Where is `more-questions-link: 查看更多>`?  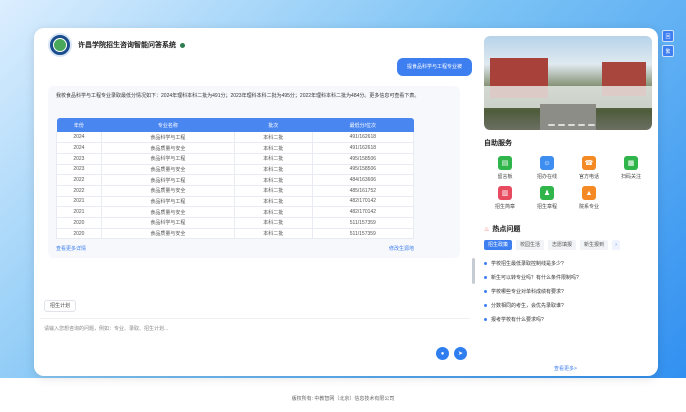 more-questions-link: 查看更多> is located at coordinates (565, 368).